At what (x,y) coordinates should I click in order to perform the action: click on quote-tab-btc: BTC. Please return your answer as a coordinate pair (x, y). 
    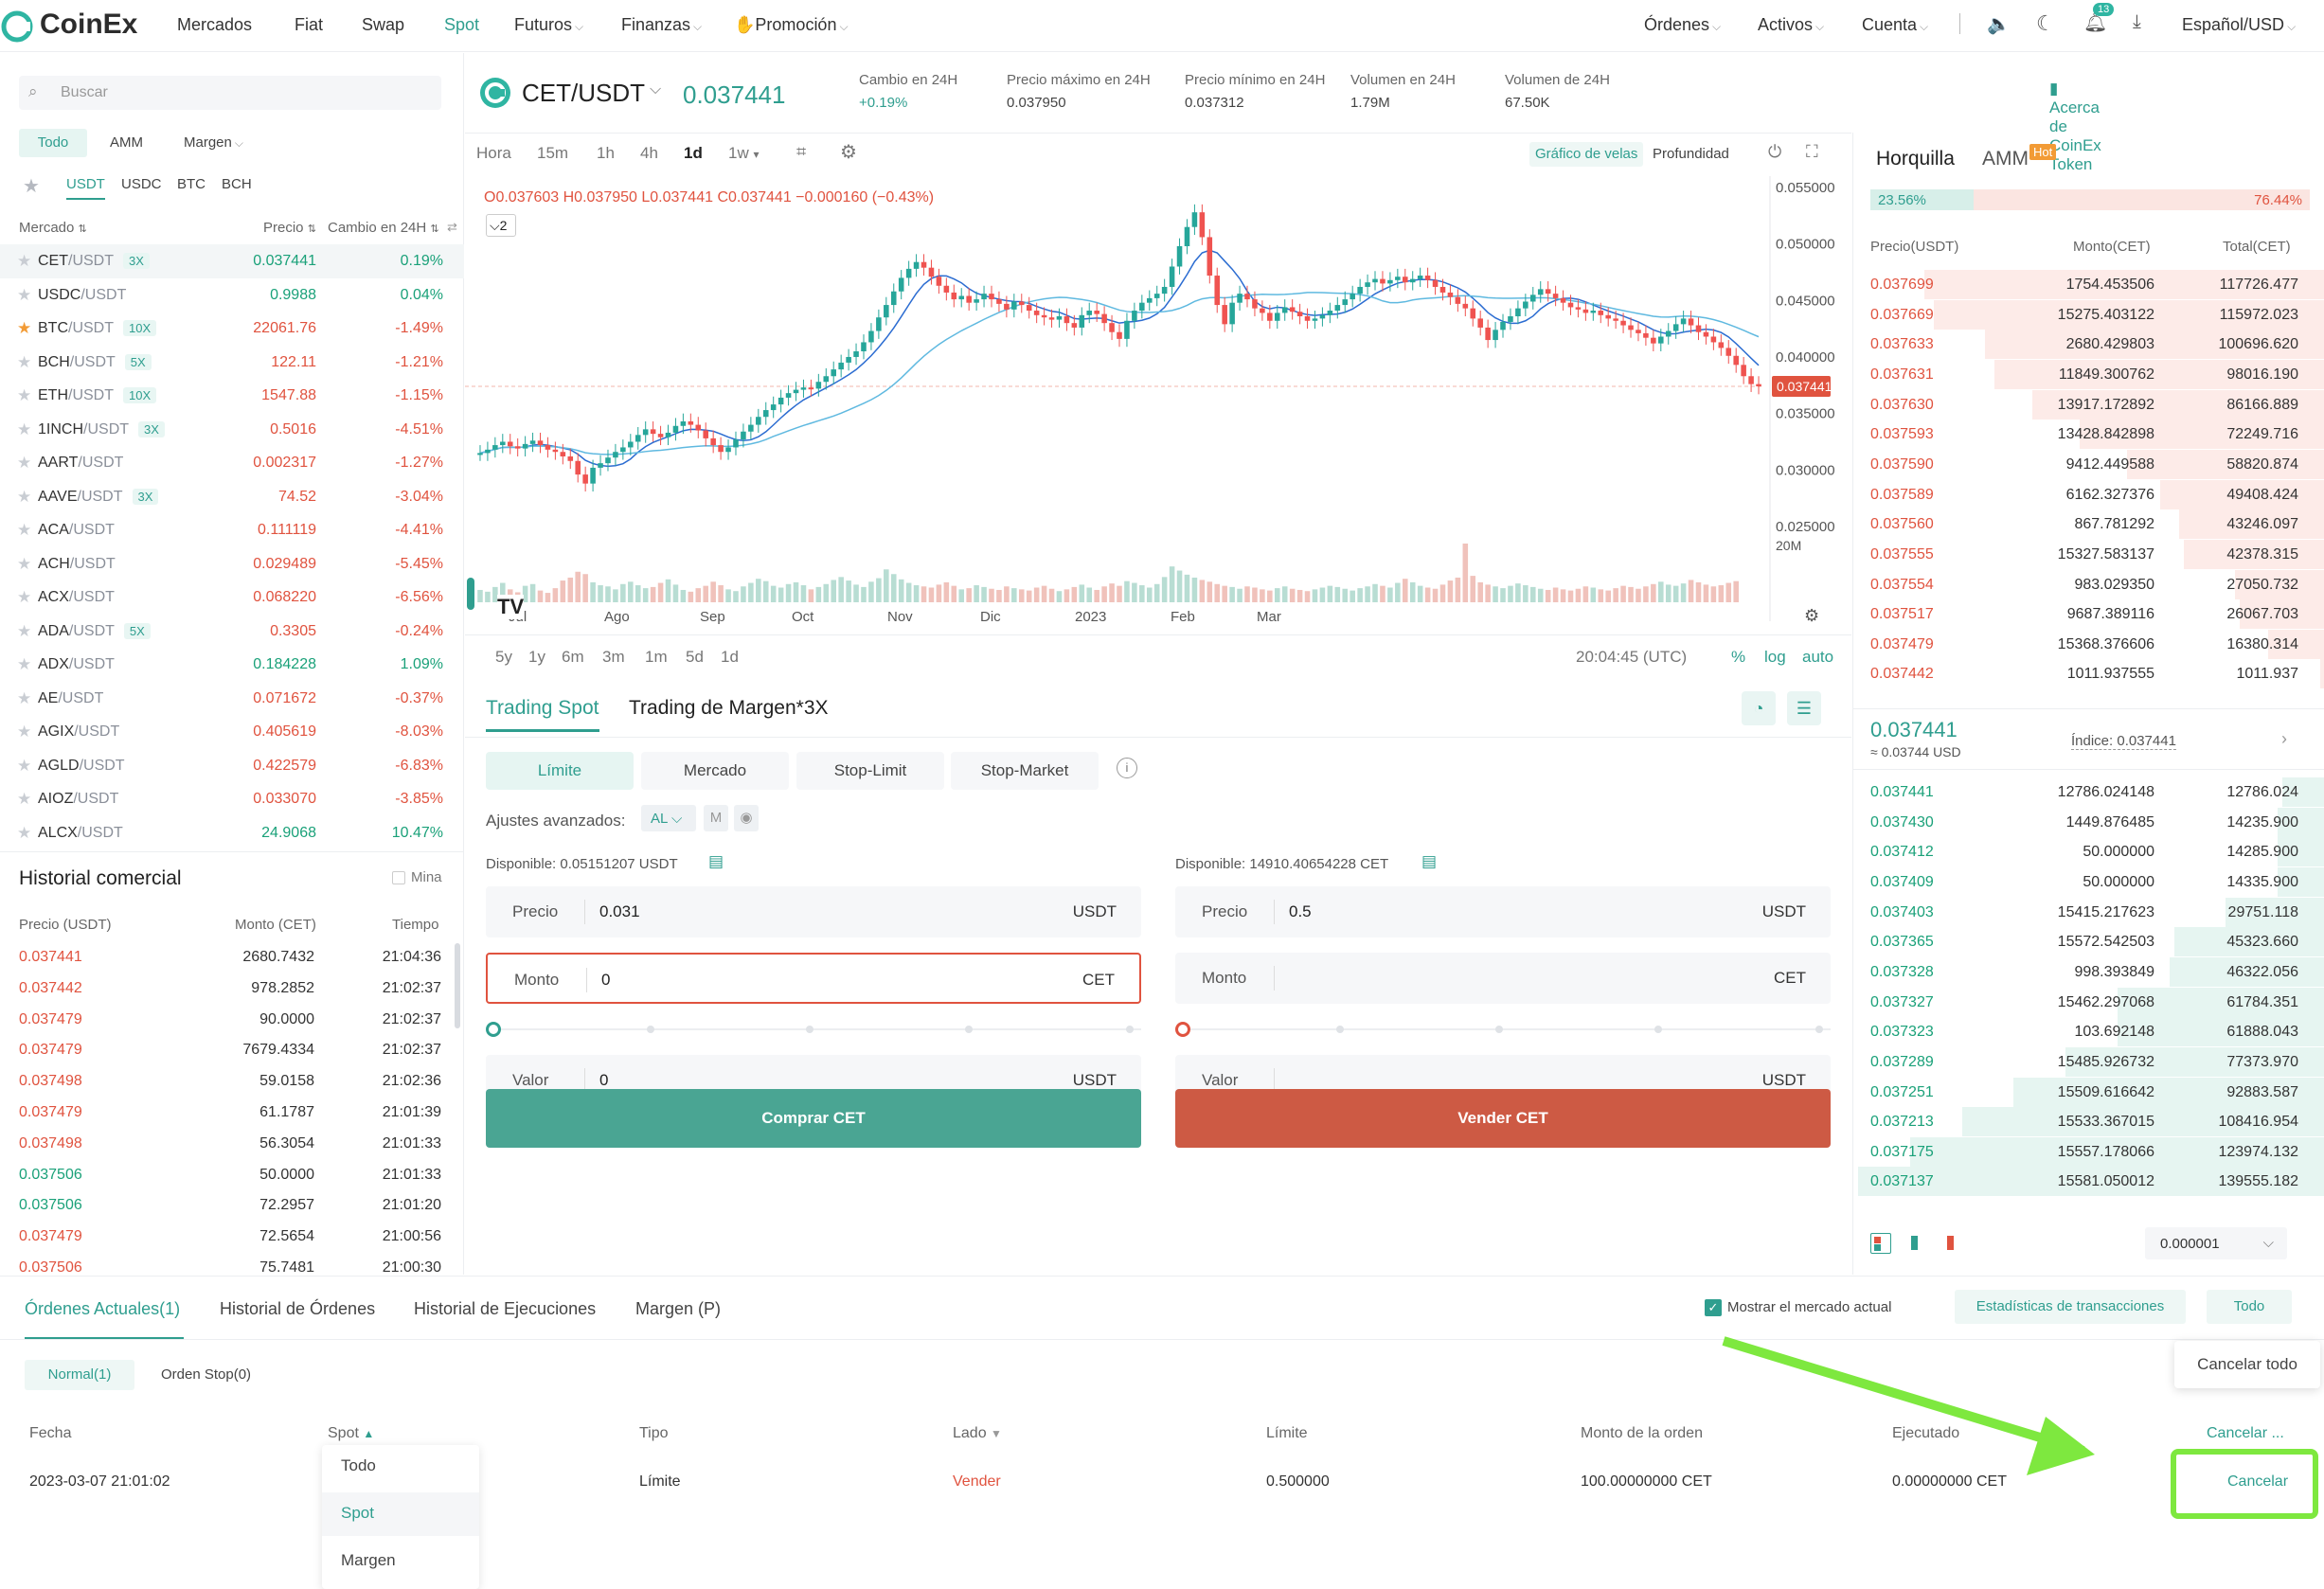
    Looking at the image, I should click on (192, 184).